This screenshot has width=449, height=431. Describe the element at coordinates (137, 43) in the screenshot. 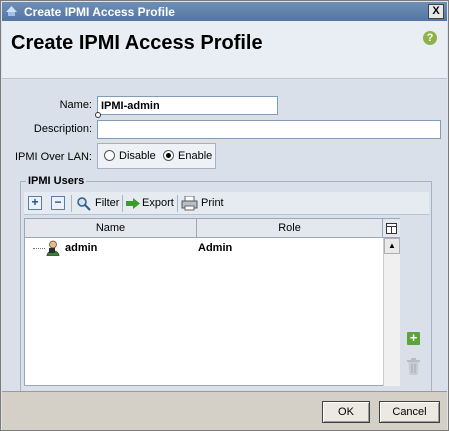

I see `page-title: Create IPMI Access Profile` at that location.